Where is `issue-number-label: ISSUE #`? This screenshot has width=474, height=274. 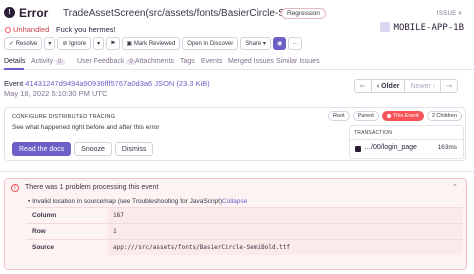 issue-number-label: ISSUE # is located at coordinates (449, 14).